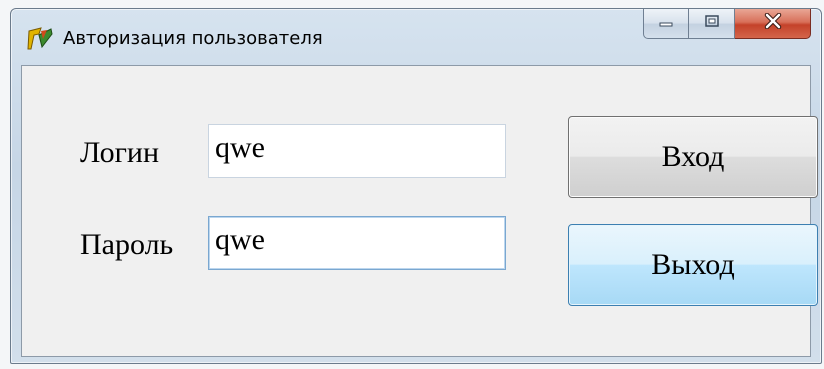  I want to click on maximize-icon, so click(712, 23).